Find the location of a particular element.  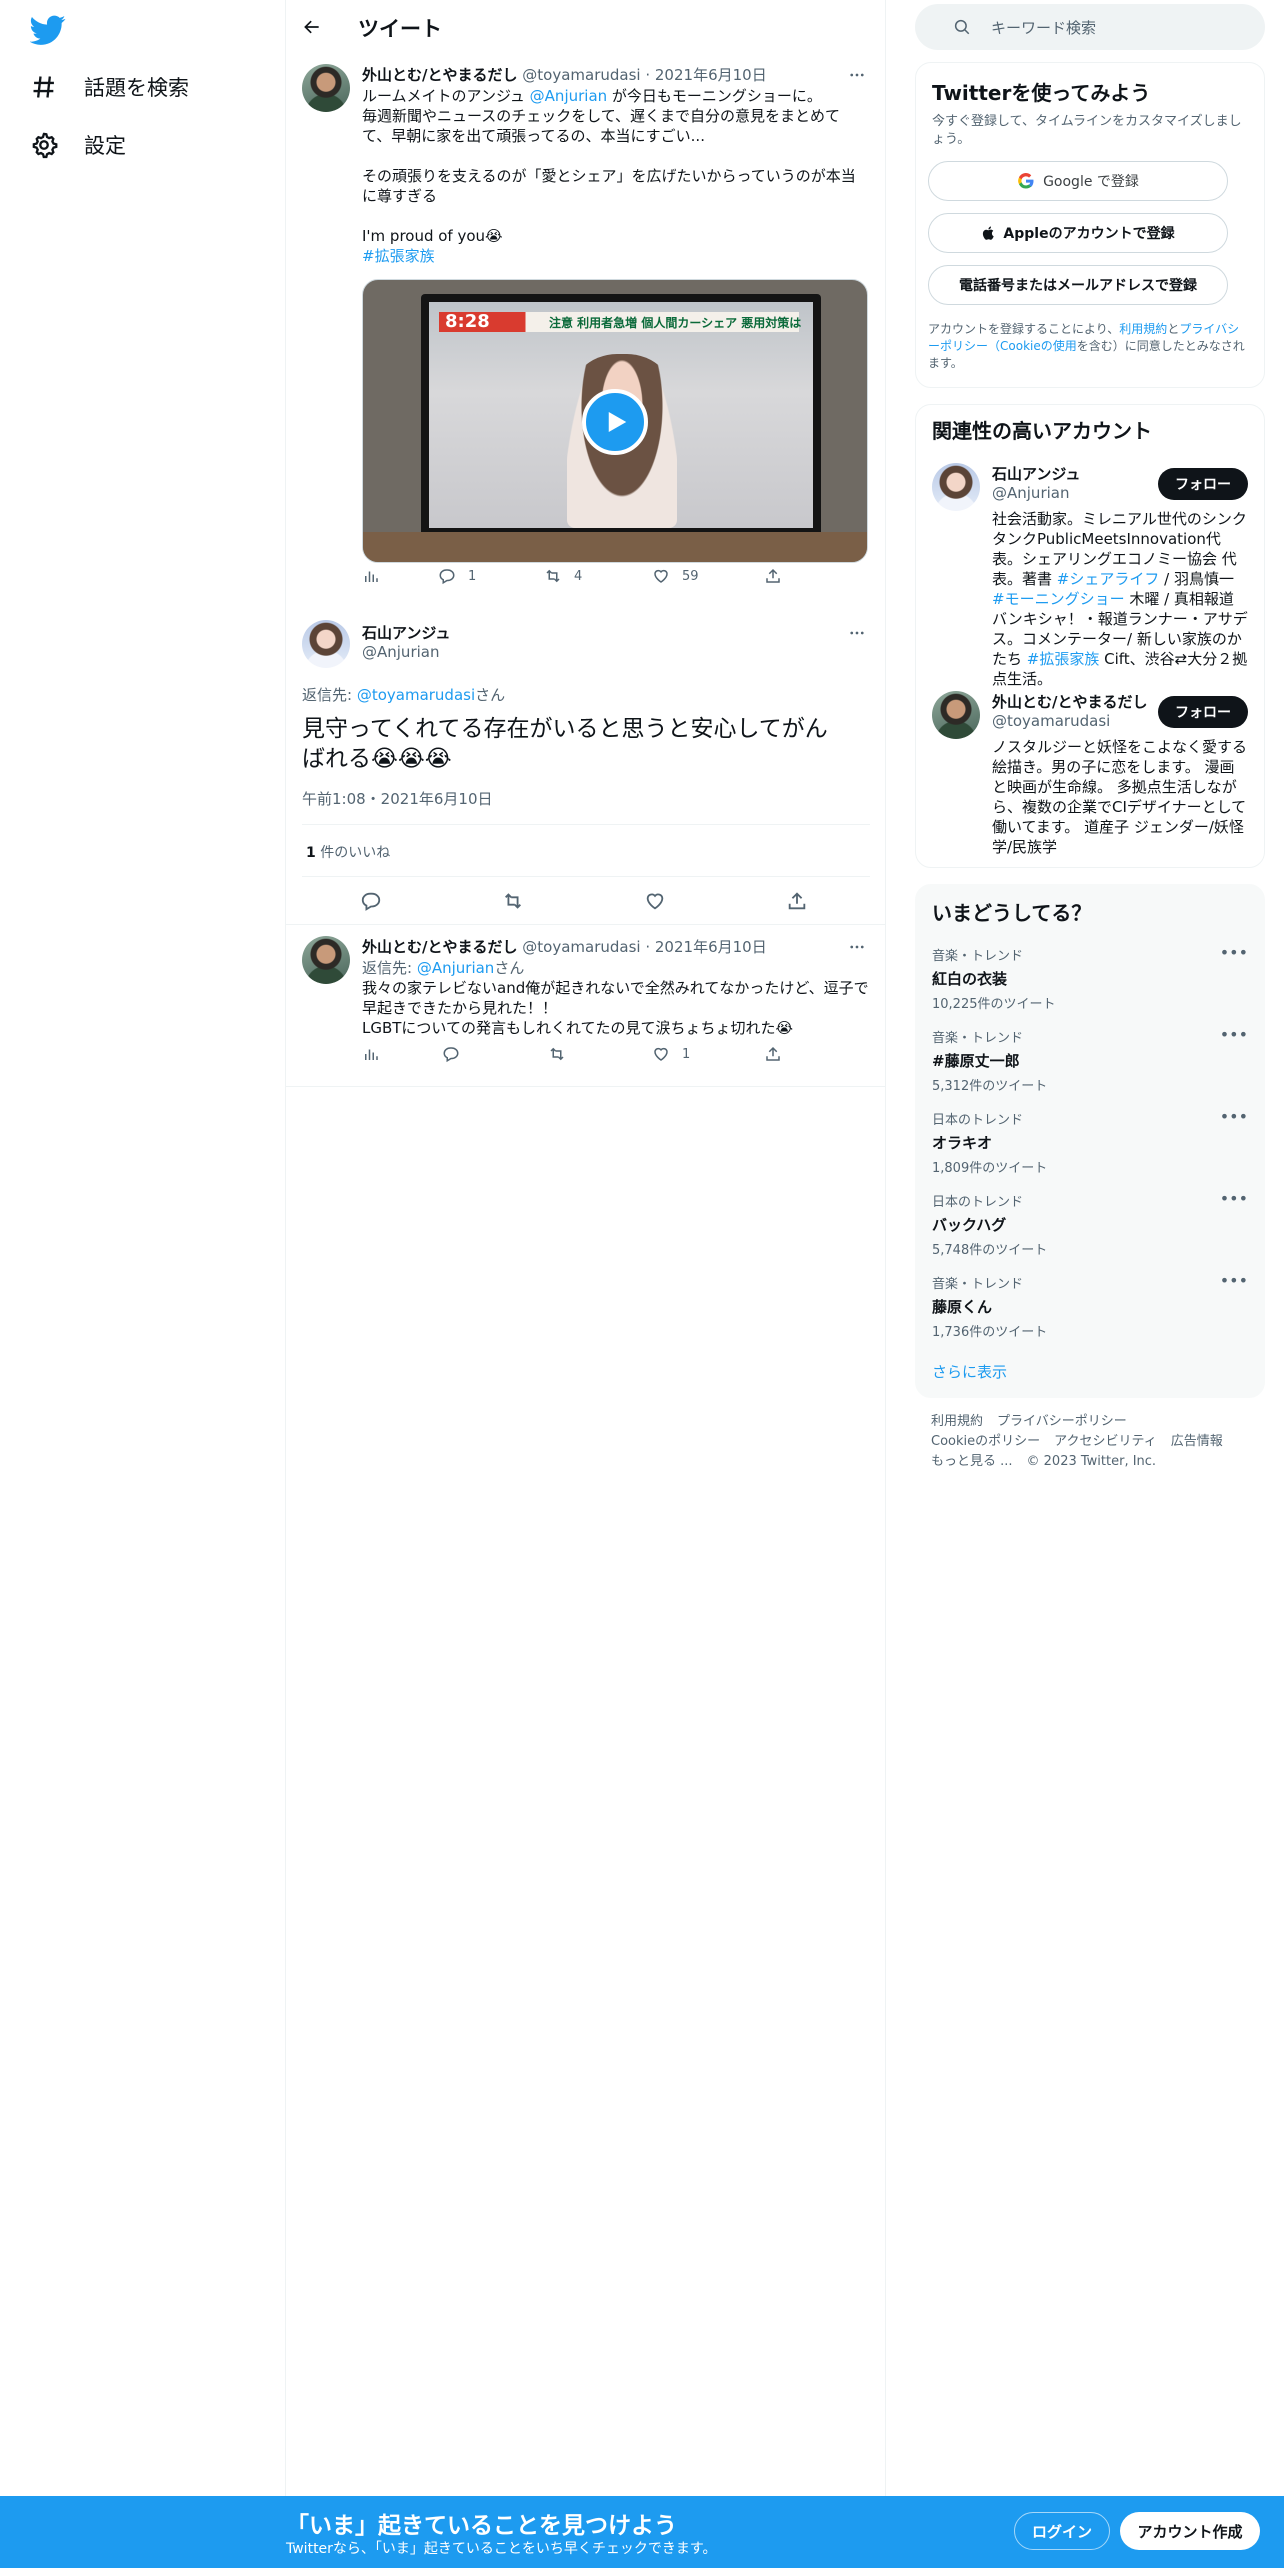

share-icon is located at coordinates (797, 901).